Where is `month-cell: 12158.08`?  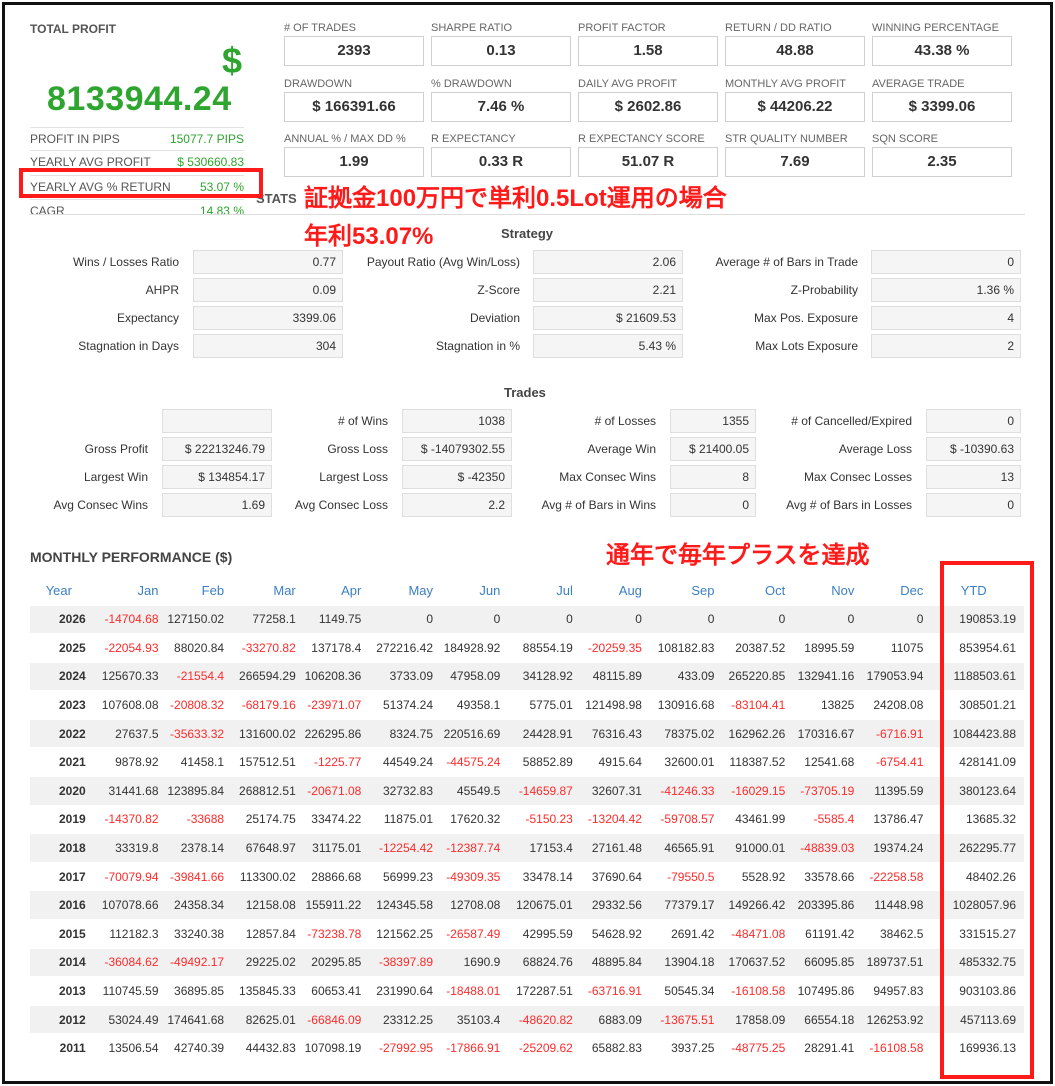 month-cell: 12158.08 is located at coordinates (266, 905).